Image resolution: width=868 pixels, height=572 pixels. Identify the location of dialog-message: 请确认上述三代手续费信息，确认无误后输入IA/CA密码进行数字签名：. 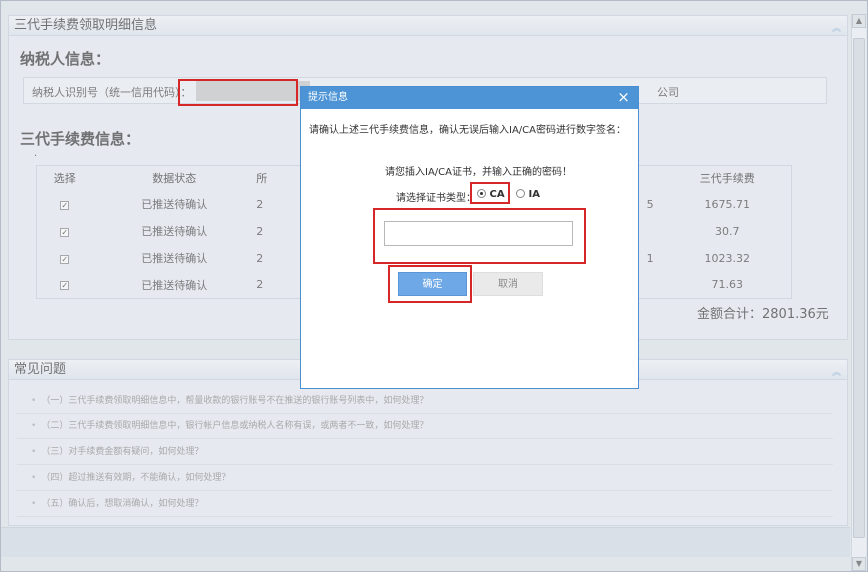
(467, 130).